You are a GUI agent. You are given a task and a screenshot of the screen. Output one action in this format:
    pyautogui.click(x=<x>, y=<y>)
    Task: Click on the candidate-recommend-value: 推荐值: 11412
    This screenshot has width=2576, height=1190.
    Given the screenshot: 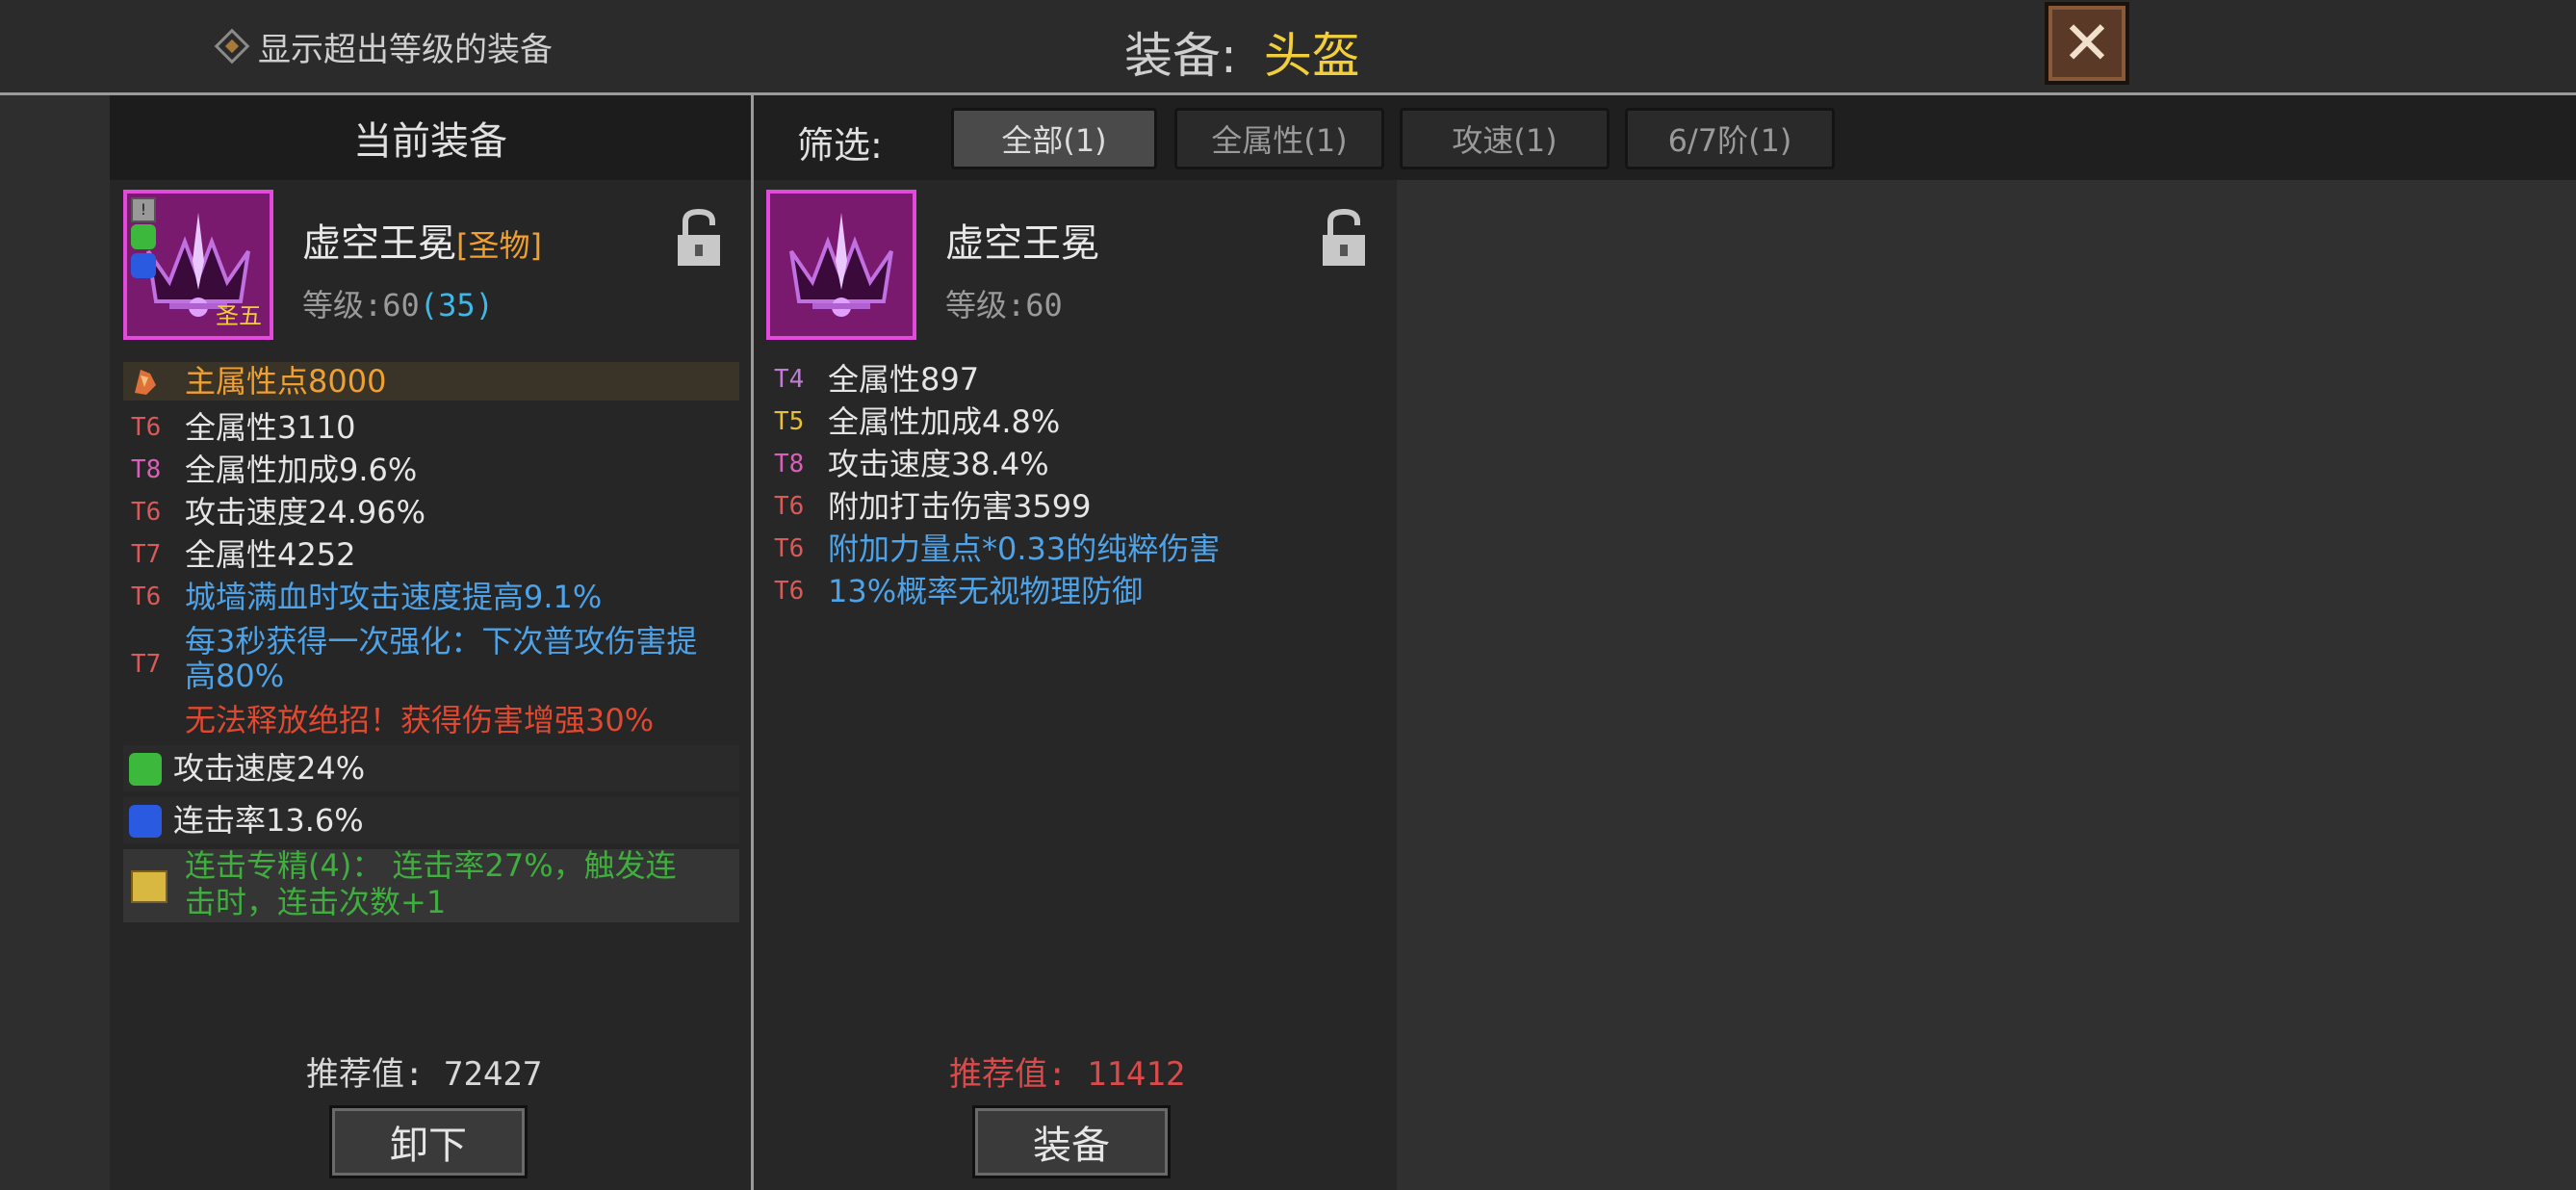 What is the action you would take?
    pyautogui.click(x=1068, y=1075)
    